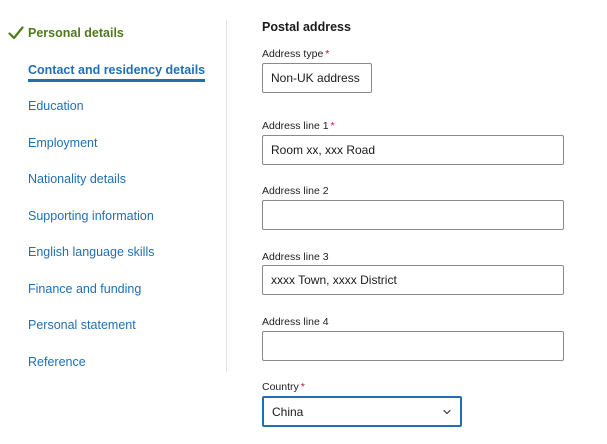 The height and width of the screenshot is (444, 607). What do you see at coordinates (362, 411) in the screenshot?
I see `country-select: China` at bounding box center [362, 411].